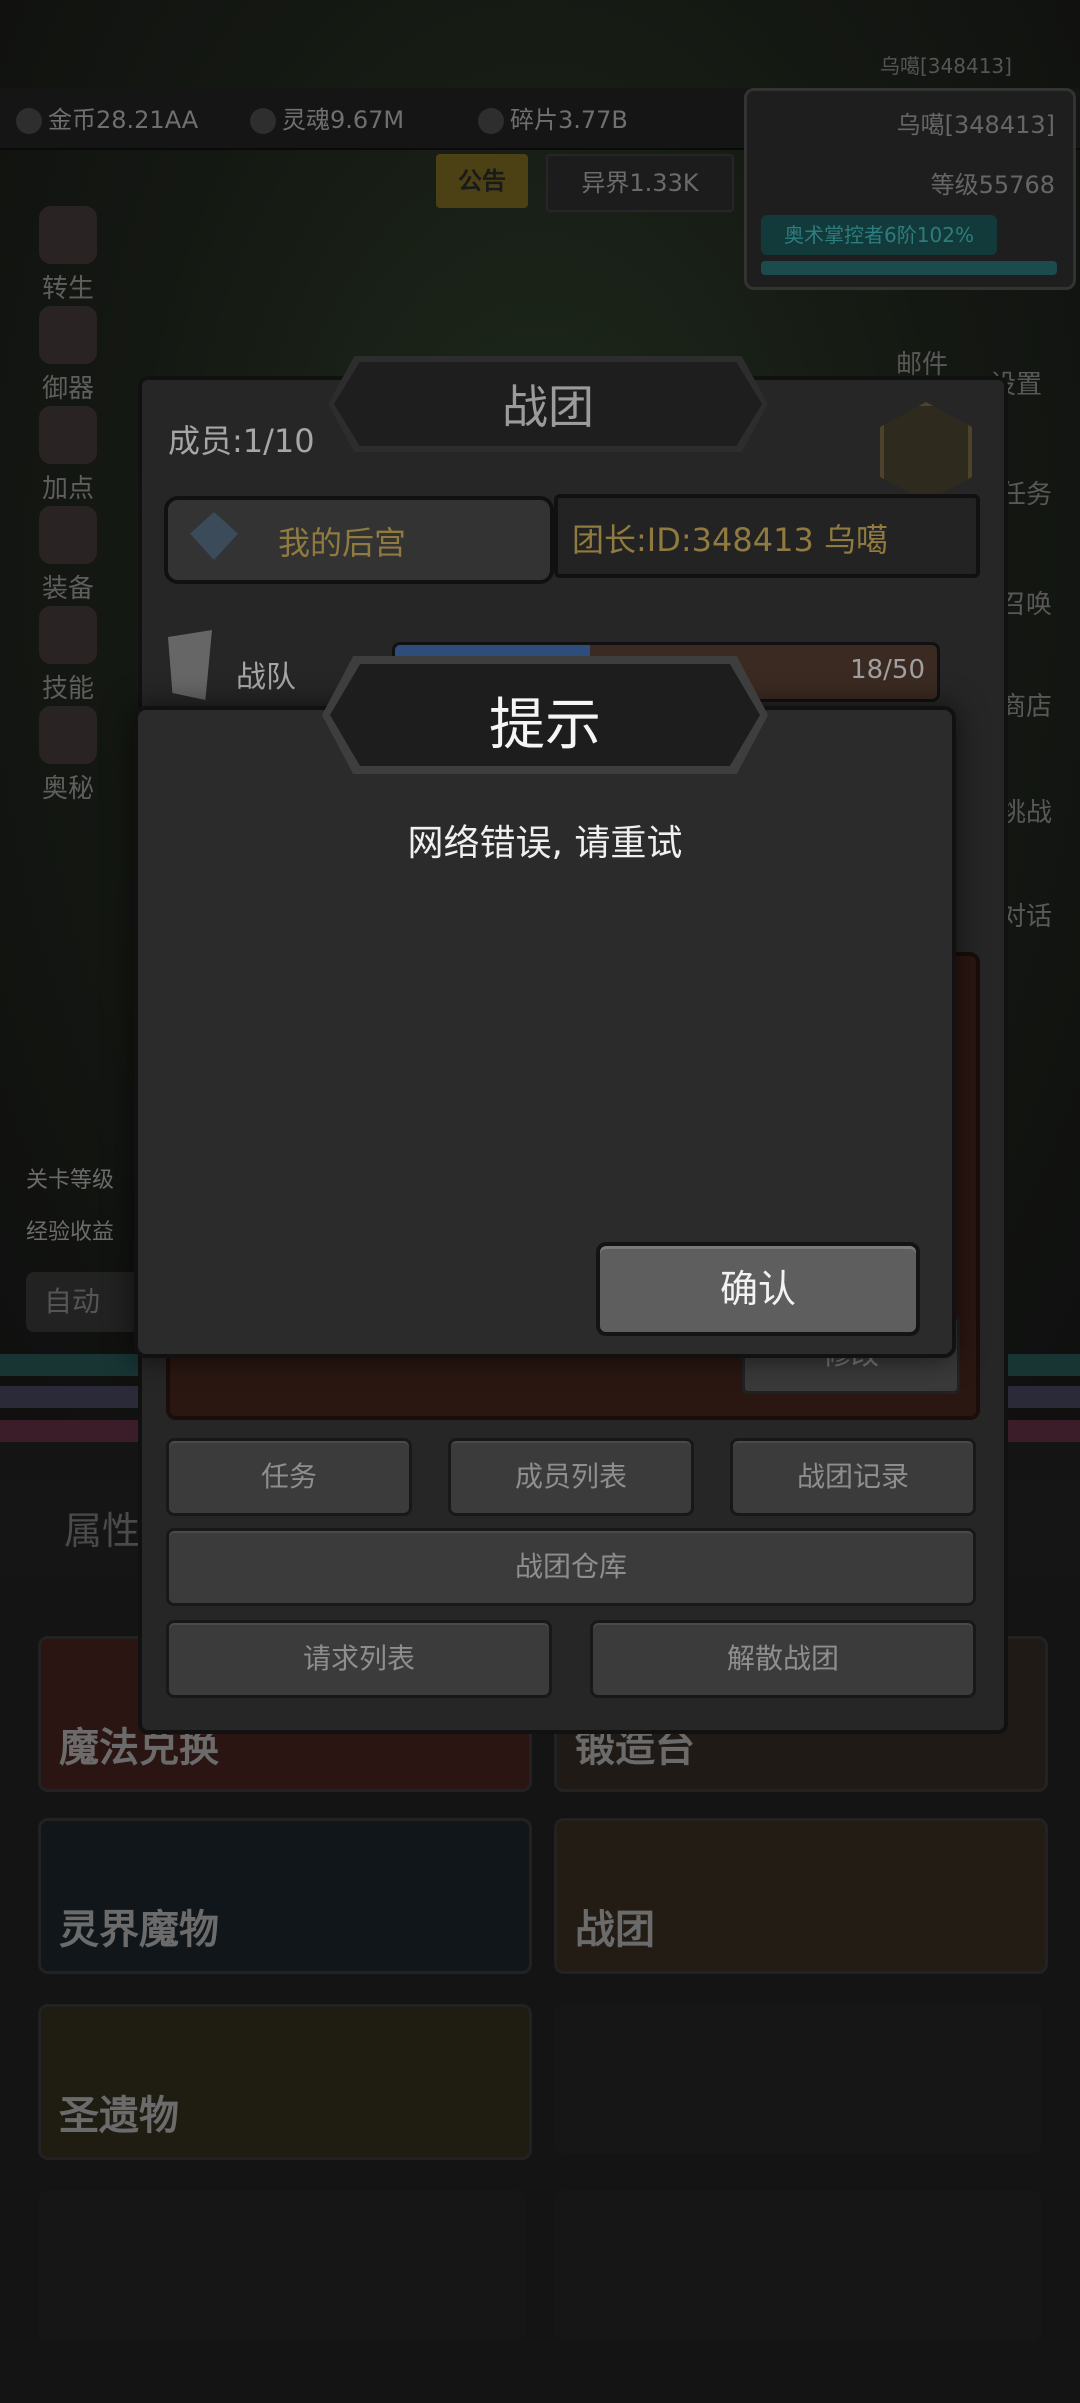 The image size is (1080, 2403). What do you see at coordinates (992, 185) in the screenshot?
I see `player-level: 等级55768` at bounding box center [992, 185].